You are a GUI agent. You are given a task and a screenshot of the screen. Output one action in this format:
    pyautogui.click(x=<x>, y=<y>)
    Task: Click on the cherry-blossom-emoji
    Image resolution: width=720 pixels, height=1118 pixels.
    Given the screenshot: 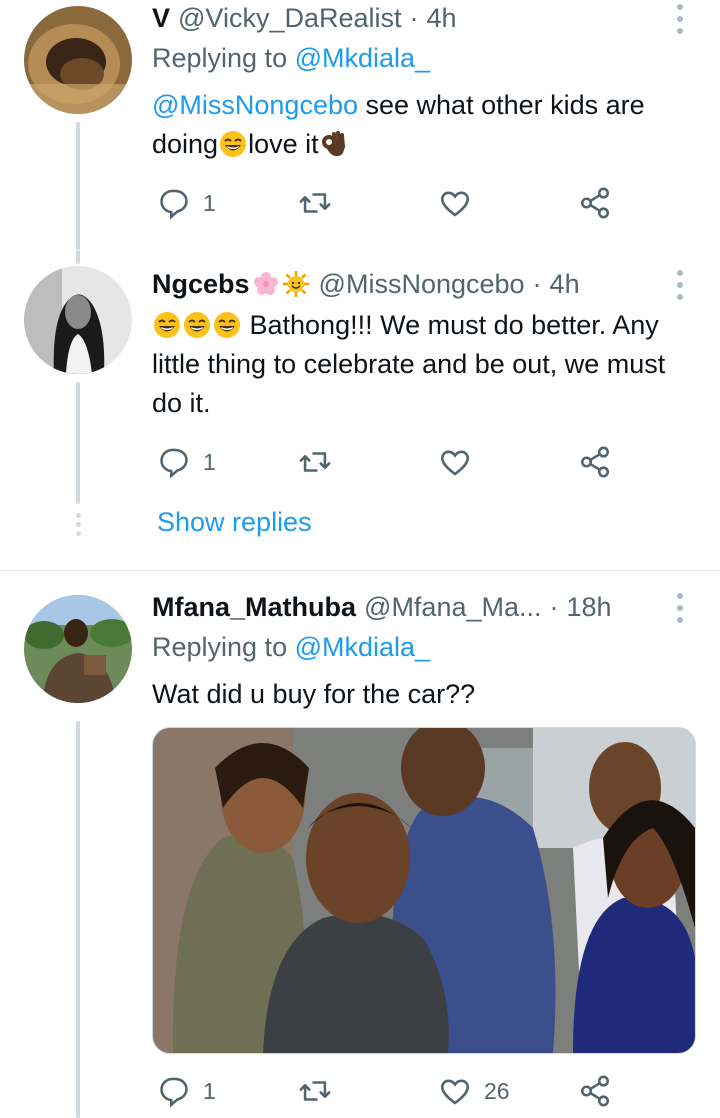 What is the action you would take?
    pyautogui.click(x=265, y=283)
    